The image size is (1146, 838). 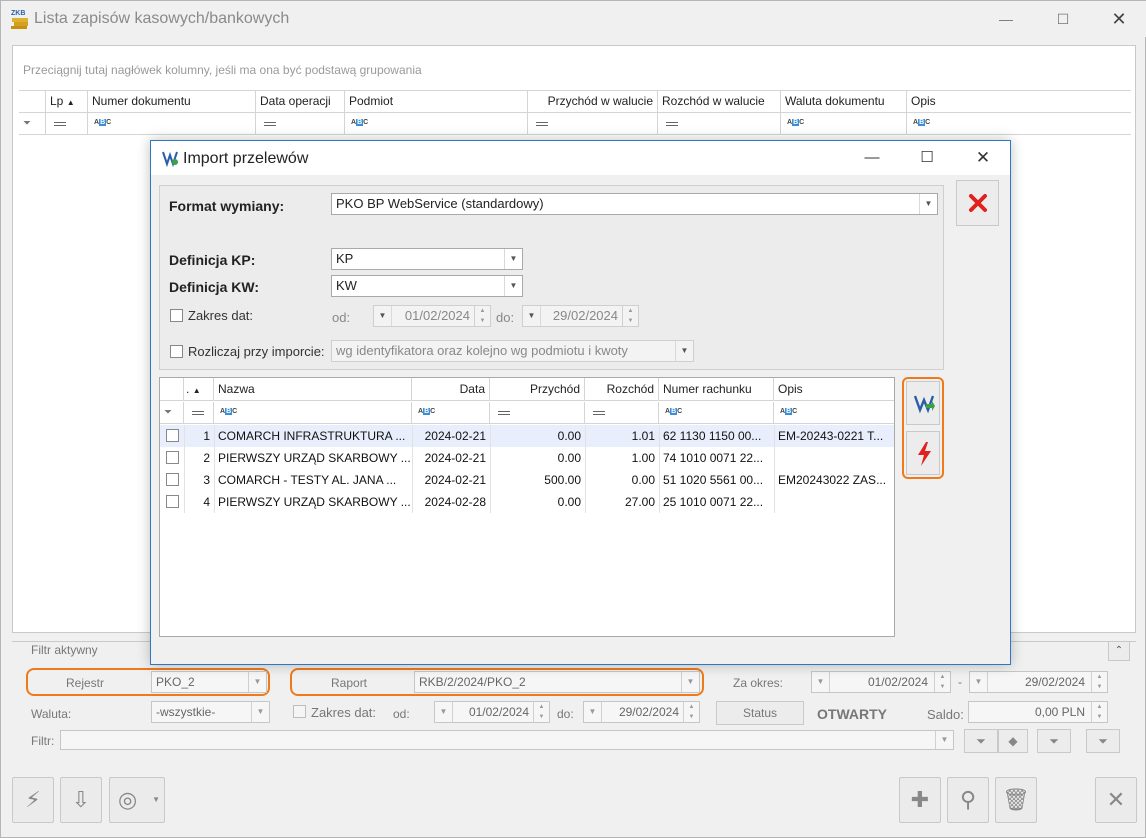 What do you see at coordinates (593, 101) in the screenshot?
I see `column-header-income-currency: Przychód w walucie` at bounding box center [593, 101].